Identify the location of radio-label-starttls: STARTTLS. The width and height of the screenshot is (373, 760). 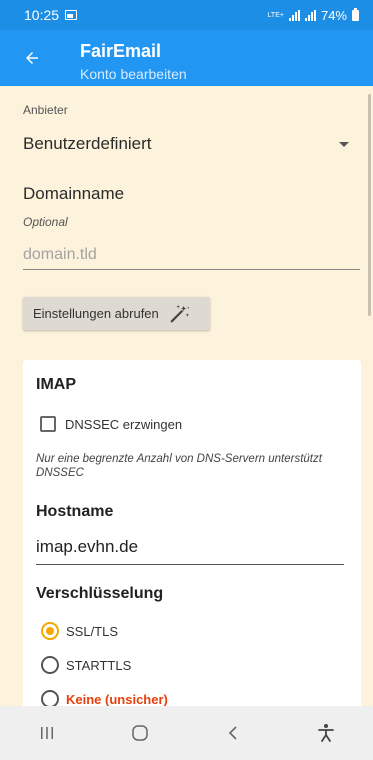
(99, 665).